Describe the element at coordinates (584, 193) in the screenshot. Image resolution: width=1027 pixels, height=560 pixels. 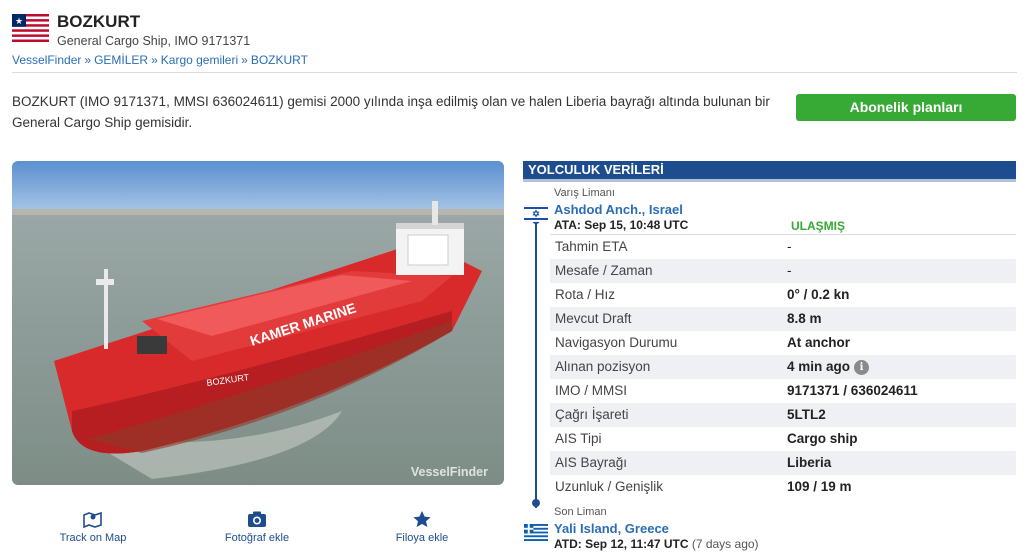
I see `destination-label: Varış Limanı` at that location.